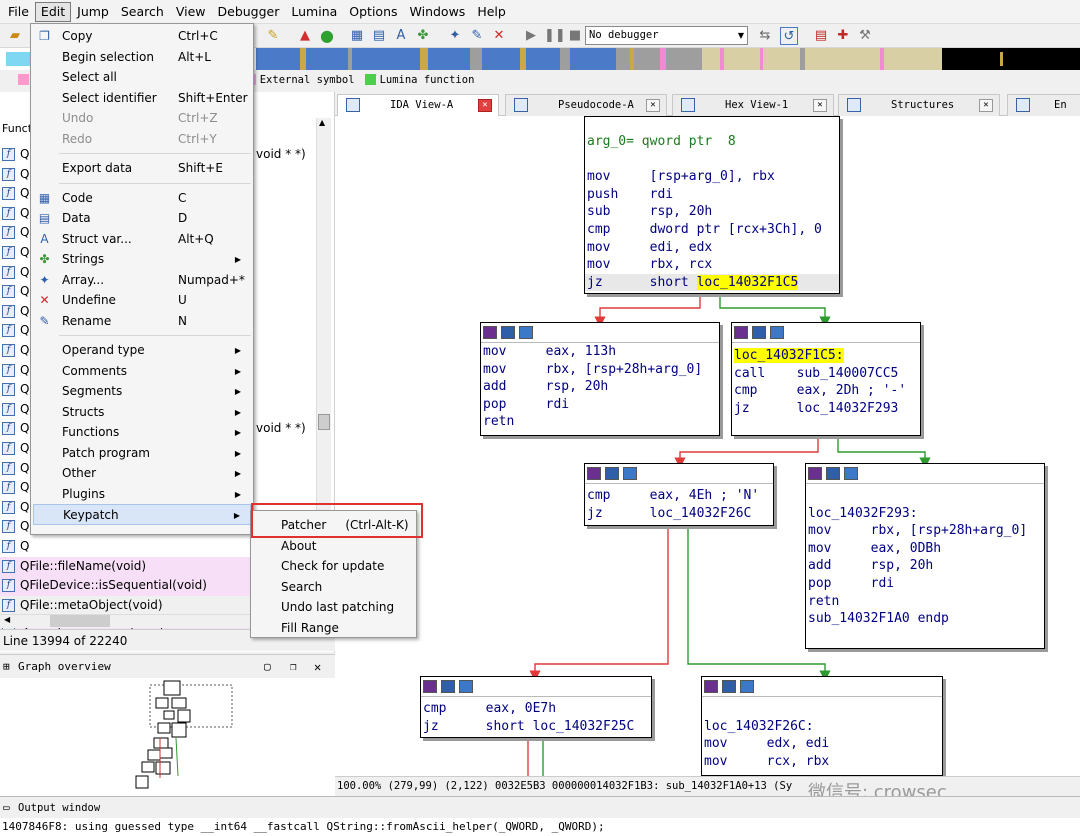 The height and width of the screenshot is (836, 1080). What do you see at coordinates (142, 514) in the screenshot?
I see `edit-menu-item-keypatch: Keypatch ▶` at bounding box center [142, 514].